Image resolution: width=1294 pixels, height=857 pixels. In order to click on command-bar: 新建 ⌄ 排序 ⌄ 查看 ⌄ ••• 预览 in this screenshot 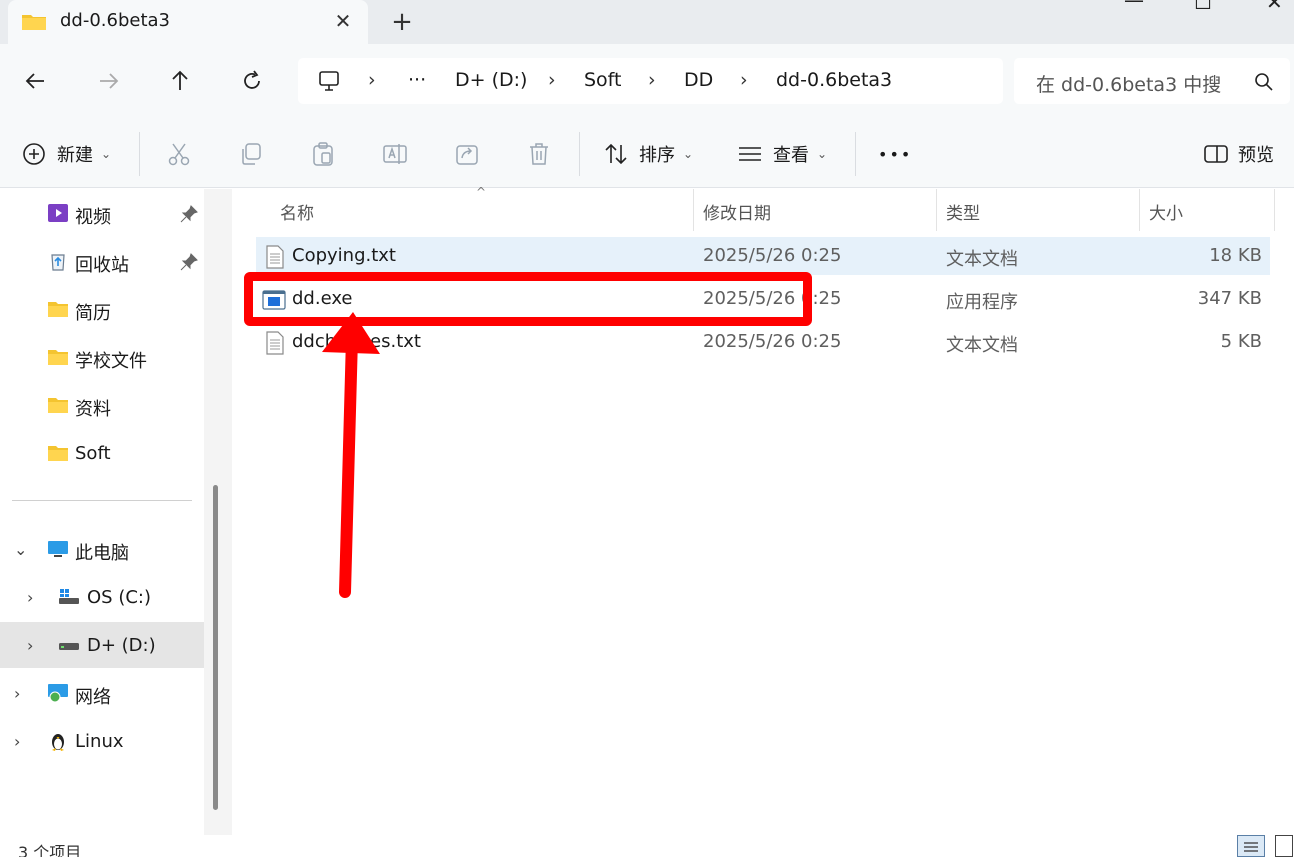, I will do `click(647, 153)`.